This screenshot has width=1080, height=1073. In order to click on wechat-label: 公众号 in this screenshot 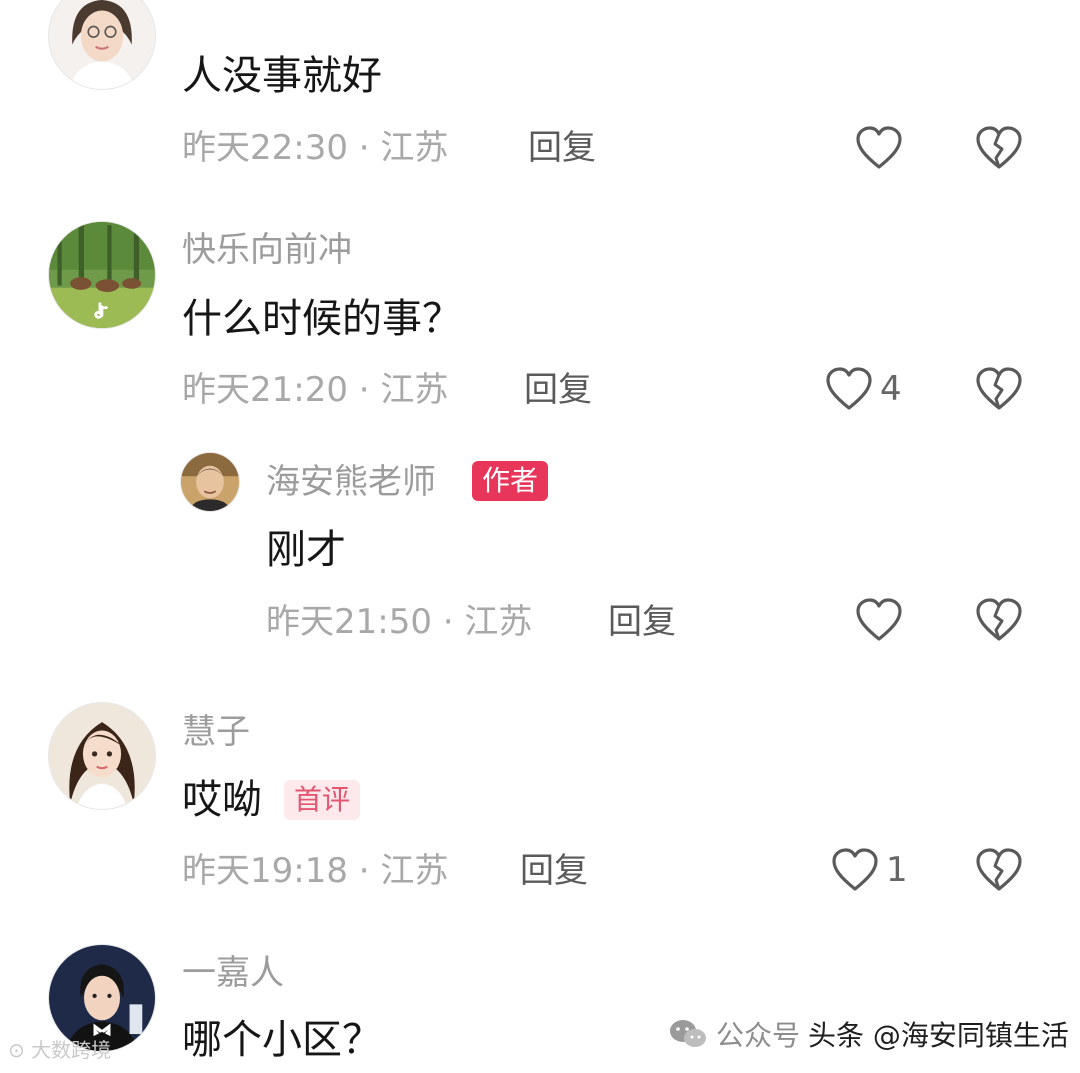, I will do `click(758, 1035)`.